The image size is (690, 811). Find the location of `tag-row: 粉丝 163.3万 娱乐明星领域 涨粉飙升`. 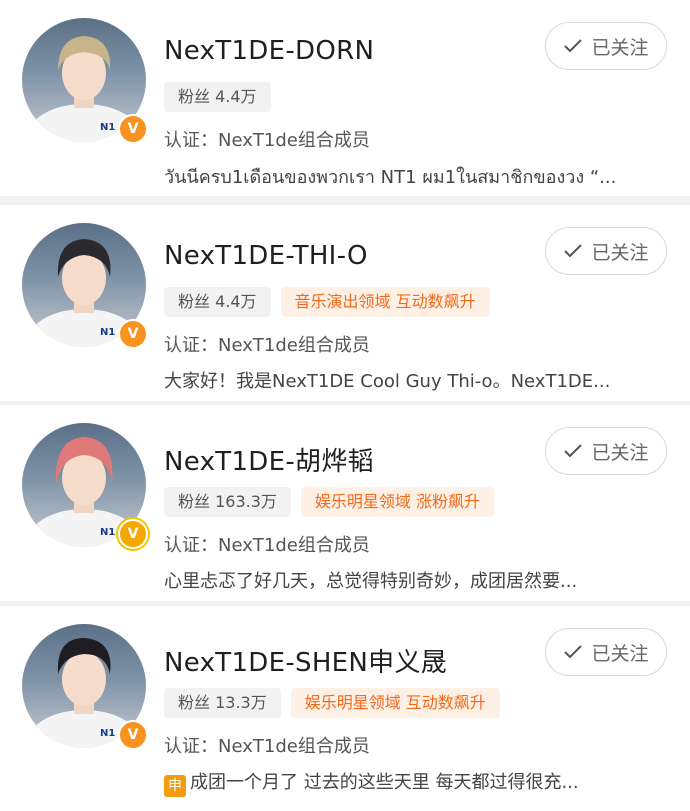

tag-row: 粉丝 163.3万 娱乐明星领域 涨粉飙升 is located at coordinates (329, 502).